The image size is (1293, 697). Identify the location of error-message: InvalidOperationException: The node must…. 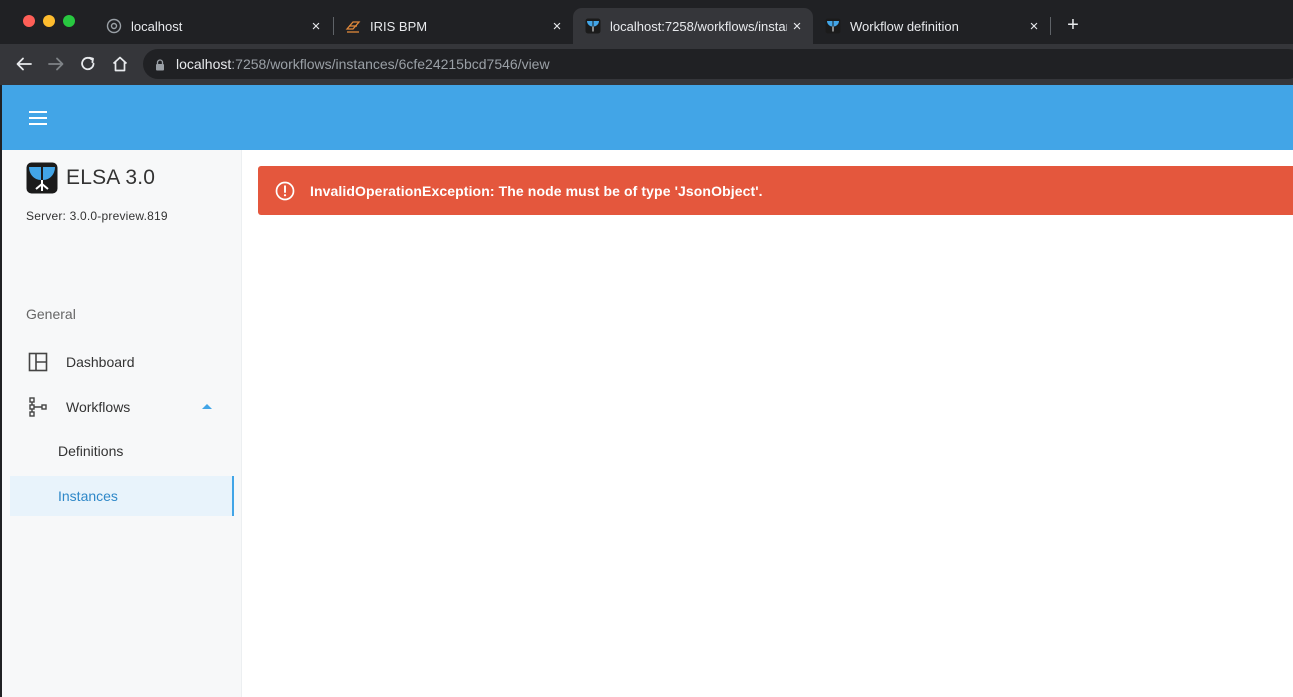
(536, 190).